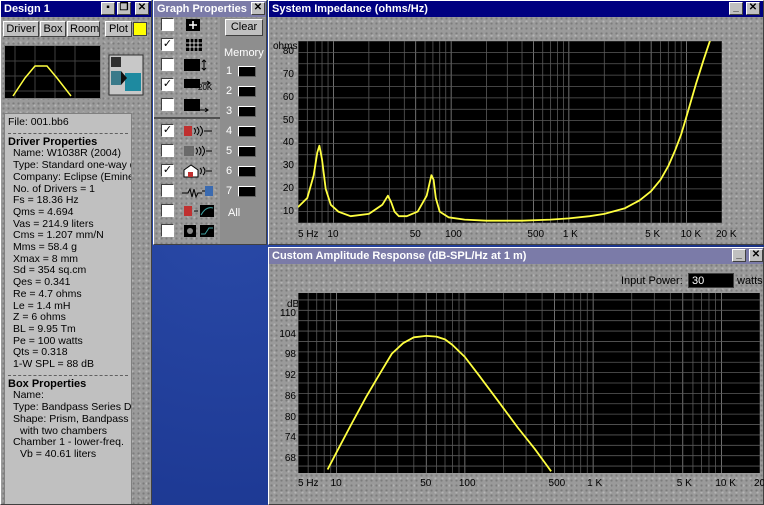 The width and height of the screenshot is (764, 505). Describe the element at coordinates (187, 118) in the screenshot. I see `graph-divider` at that location.